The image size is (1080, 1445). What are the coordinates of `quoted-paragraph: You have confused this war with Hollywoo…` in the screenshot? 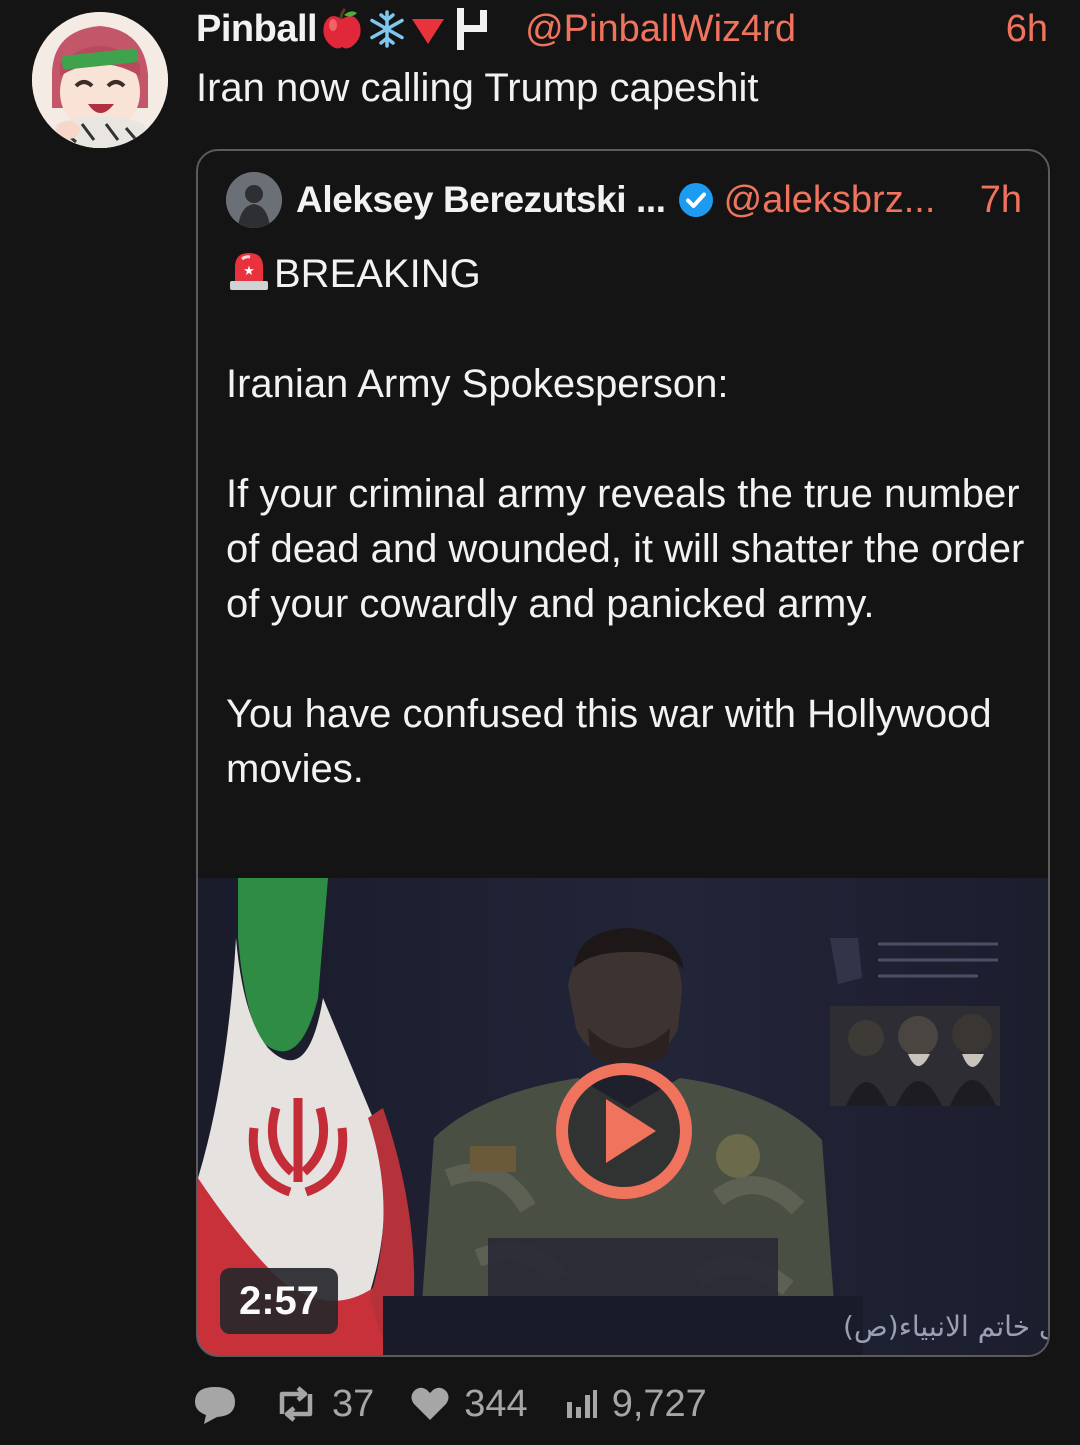 It's located at (609, 741).